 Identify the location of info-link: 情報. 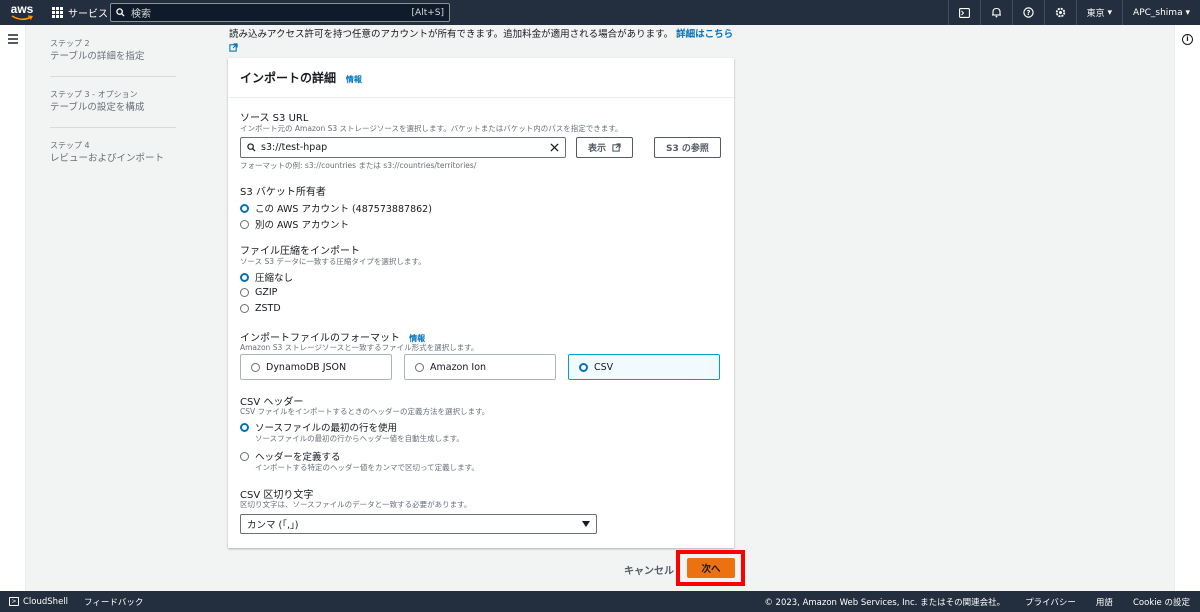
(354, 79).